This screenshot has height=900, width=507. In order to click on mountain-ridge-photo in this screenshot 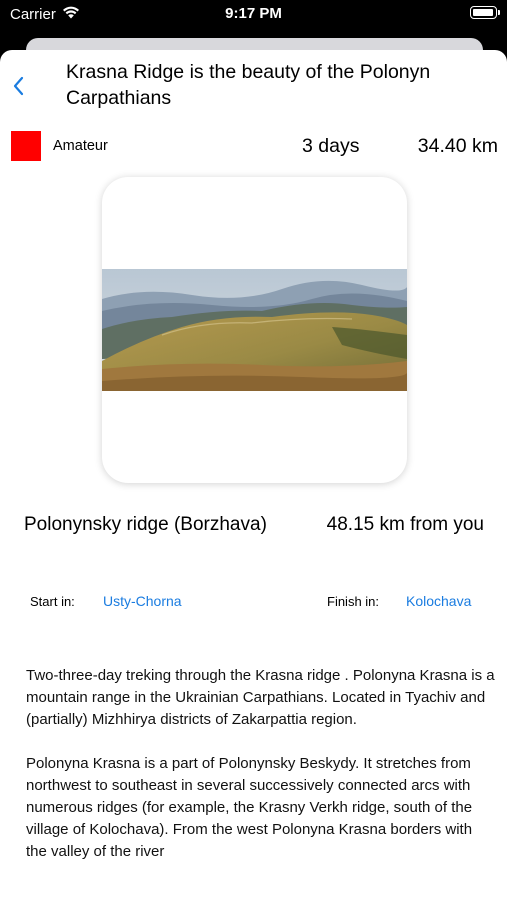, I will do `click(254, 330)`.